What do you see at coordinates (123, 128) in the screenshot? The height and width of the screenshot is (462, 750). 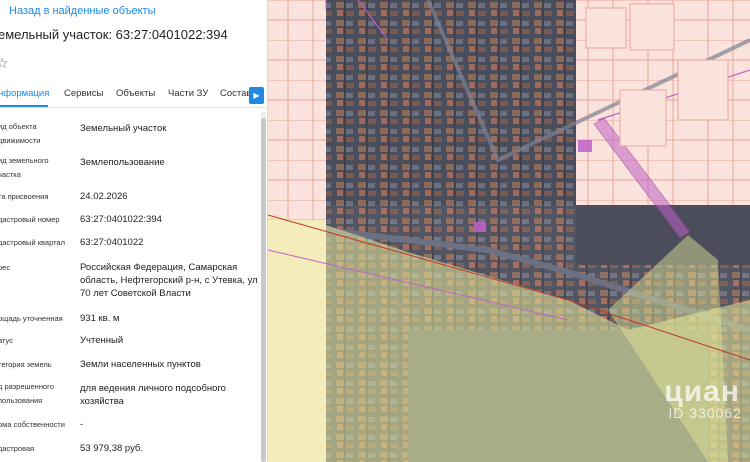 I see `field-value: Земельный участок` at bounding box center [123, 128].